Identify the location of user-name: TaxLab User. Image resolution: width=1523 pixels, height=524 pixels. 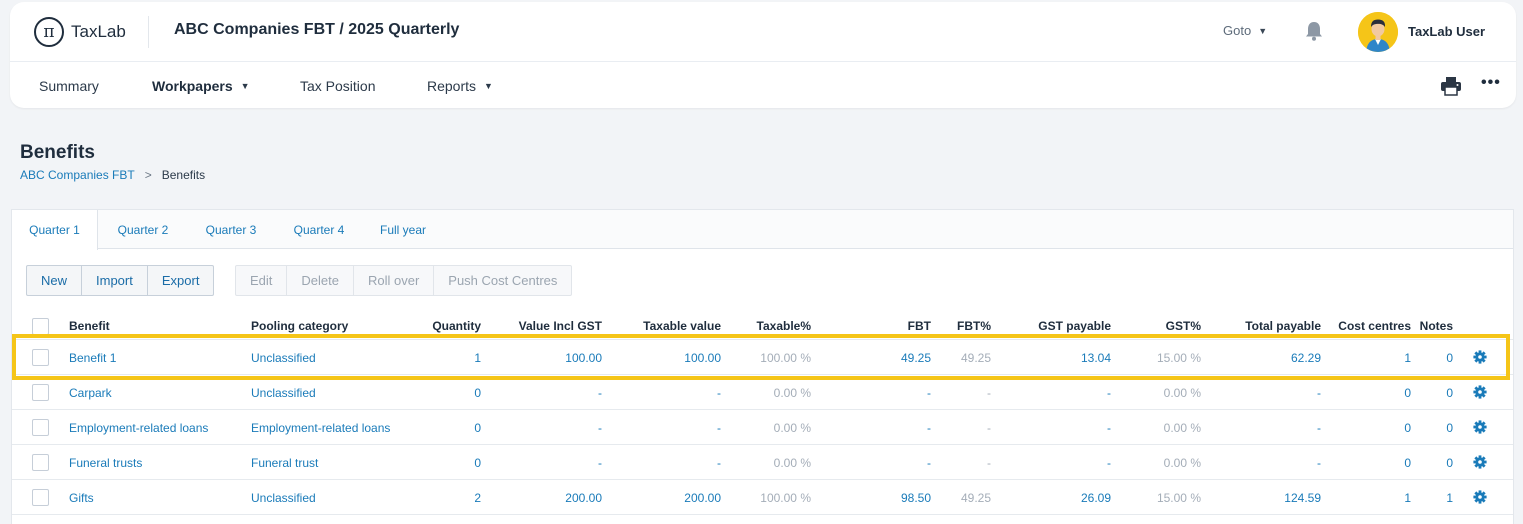
(1446, 31).